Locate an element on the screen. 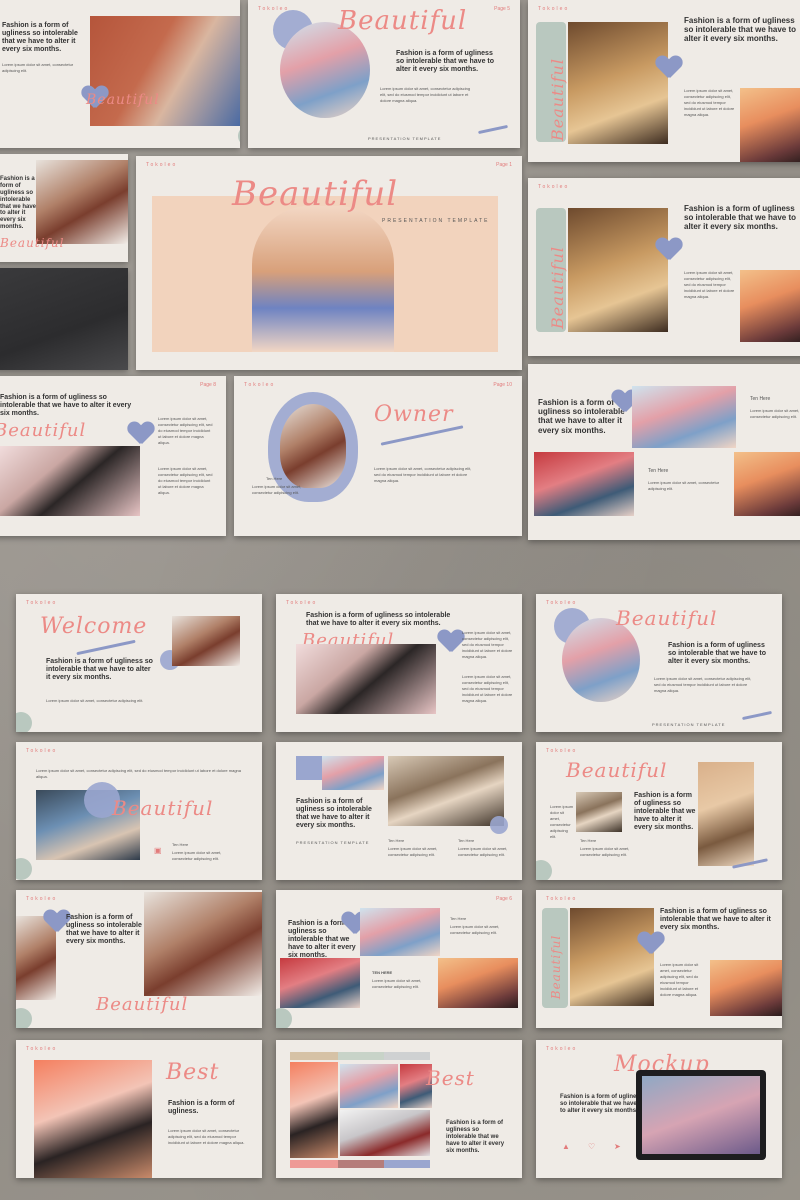 The image size is (800, 1200). color-swatch-lavender is located at coordinates (407, 1164).